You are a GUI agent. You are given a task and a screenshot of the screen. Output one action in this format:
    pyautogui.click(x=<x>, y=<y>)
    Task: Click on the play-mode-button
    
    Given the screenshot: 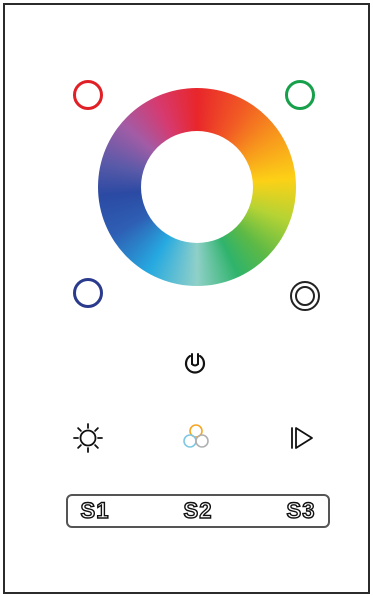 What is the action you would take?
    pyautogui.click(x=302, y=438)
    